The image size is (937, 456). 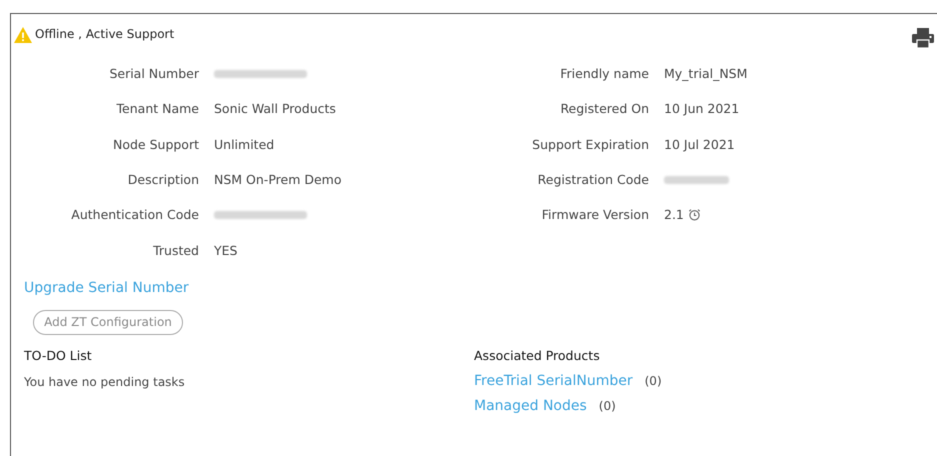 I want to click on product-link: Managed Nodes, so click(x=530, y=406).